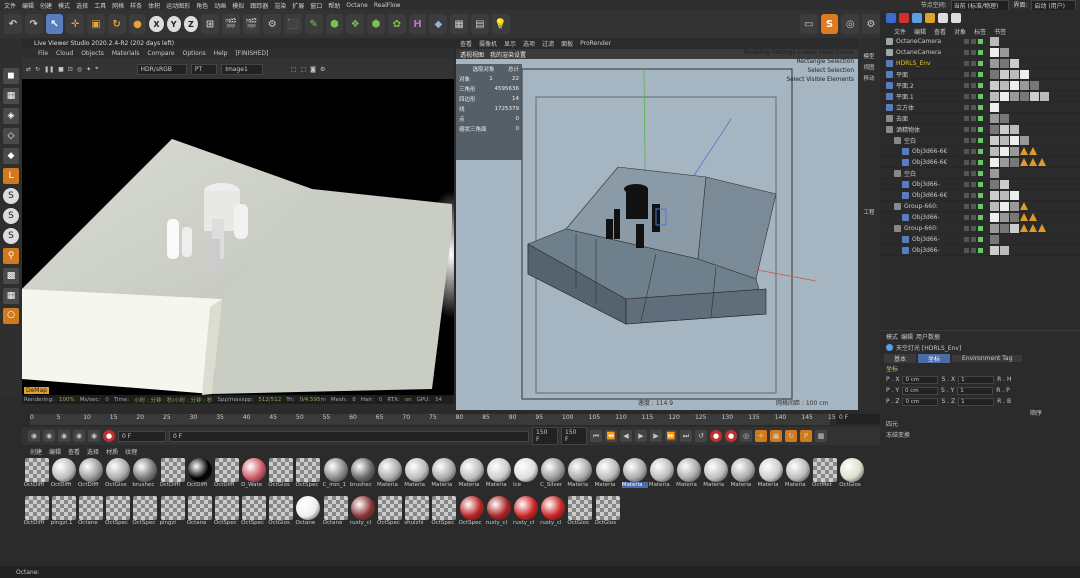  What do you see at coordinates (298, 5) in the screenshot?
I see `menu-item: 扩展` at bounding box center [298, 5].